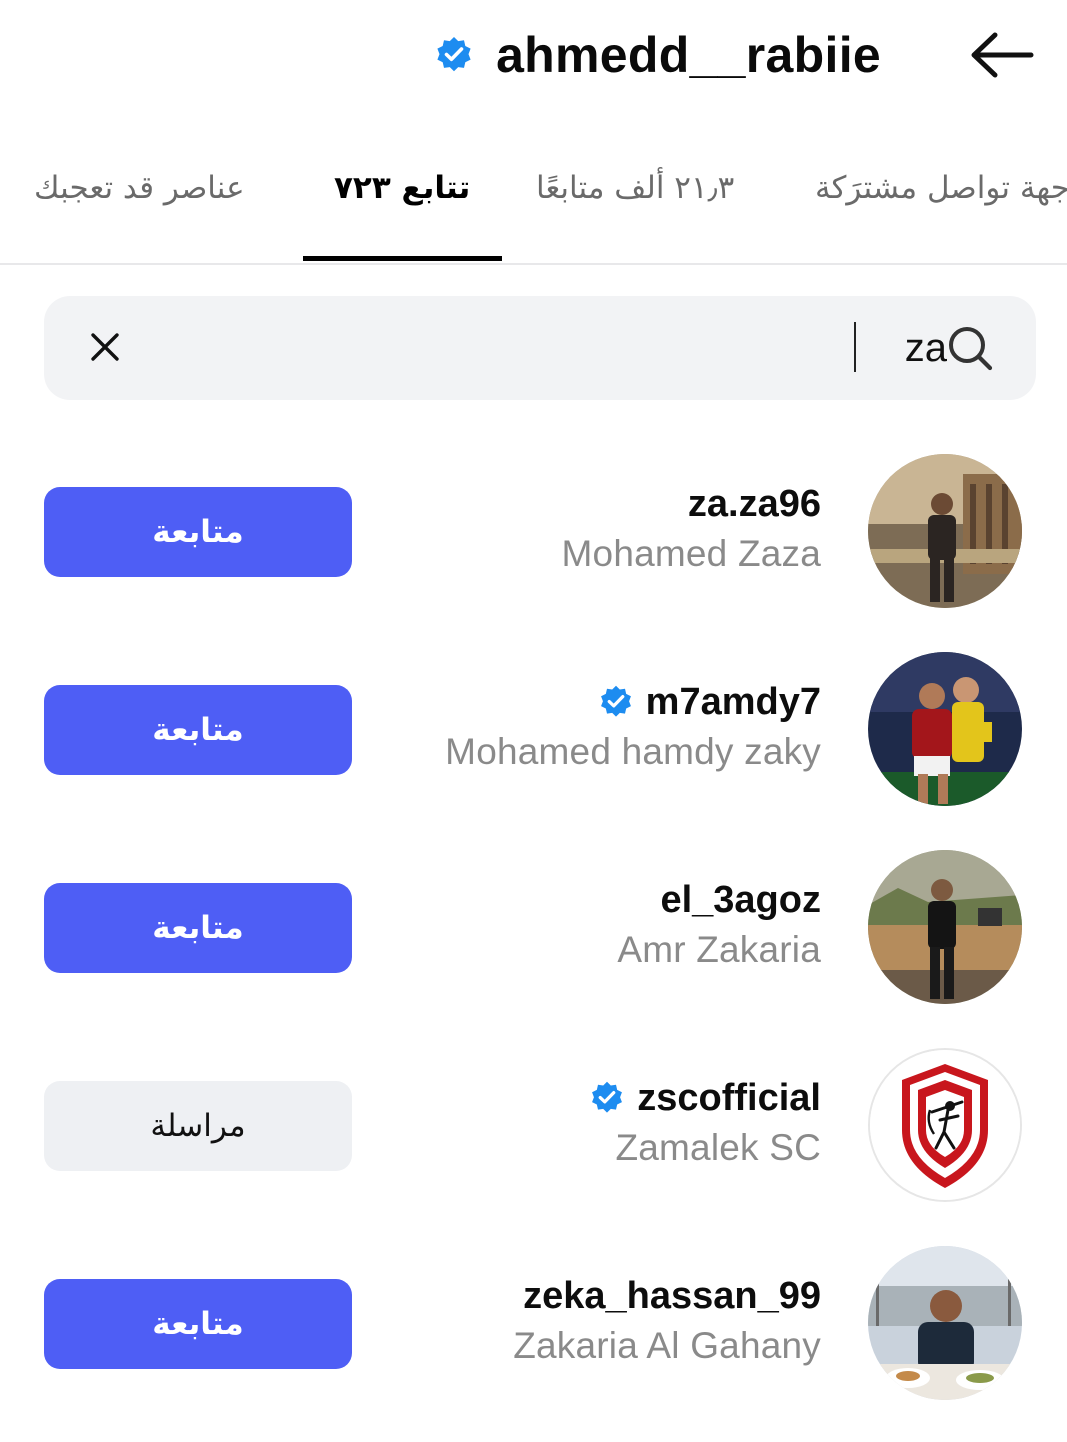 This screenshot has width=1067, height=1442. I want to click on back-button, so click(1002, 55).